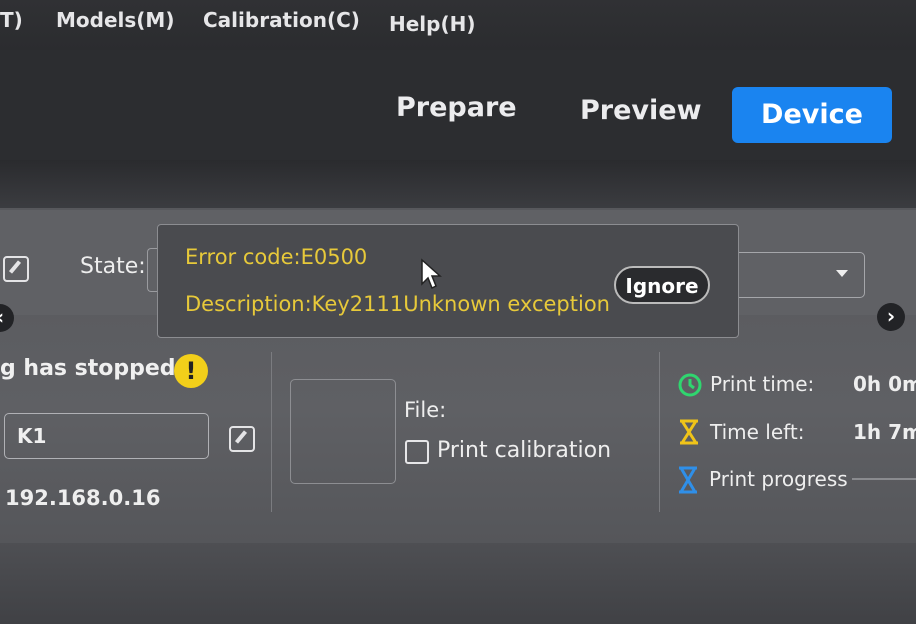 Image resolution: width=916 pixels, height=624 pixels. I want to click on file-thumbnail, so click(343, 431).